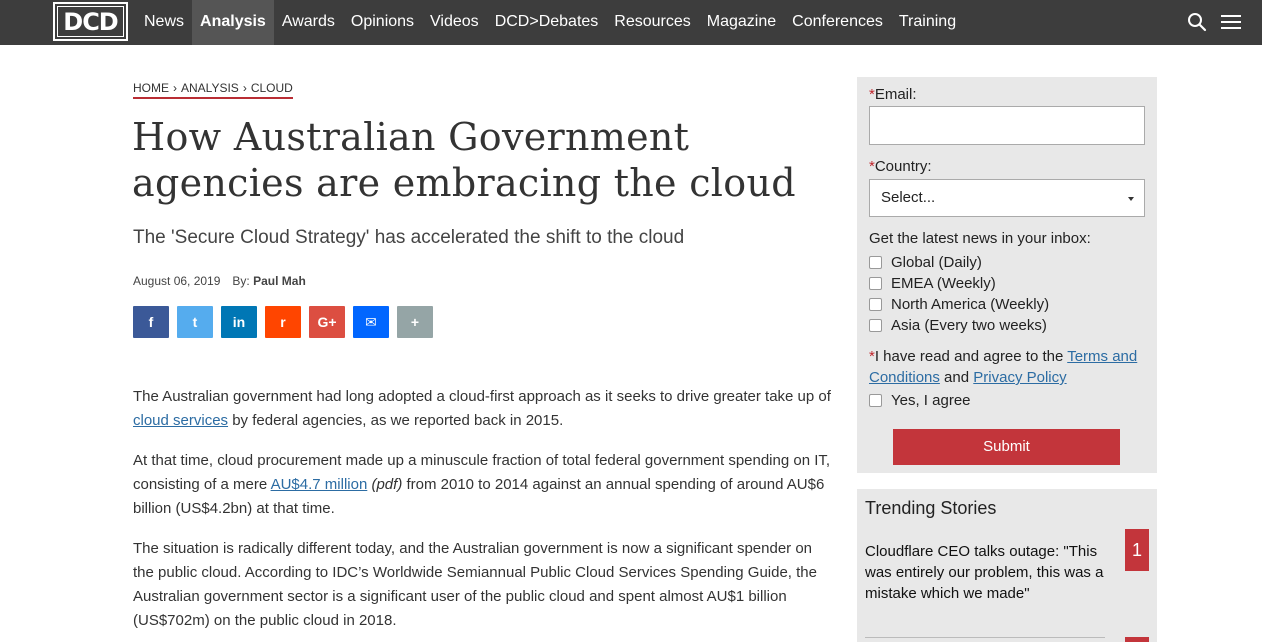  I want to click on more-icon: +, so click(415, 322).